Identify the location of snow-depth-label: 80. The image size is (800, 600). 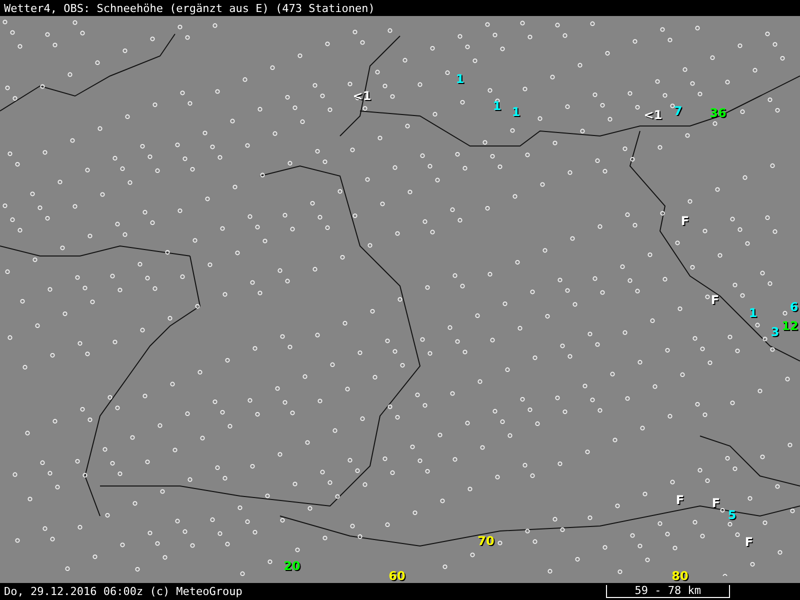
(680, 576).